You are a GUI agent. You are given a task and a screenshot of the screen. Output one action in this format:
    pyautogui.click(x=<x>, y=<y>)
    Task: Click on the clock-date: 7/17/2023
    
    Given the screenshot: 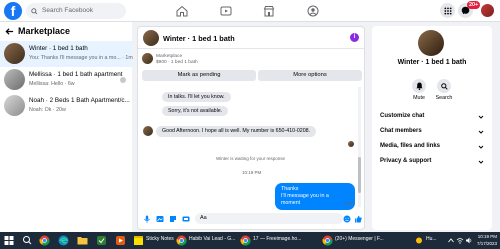 What is the action you would take?
    pyautogui.click(x=486, y=243)
    